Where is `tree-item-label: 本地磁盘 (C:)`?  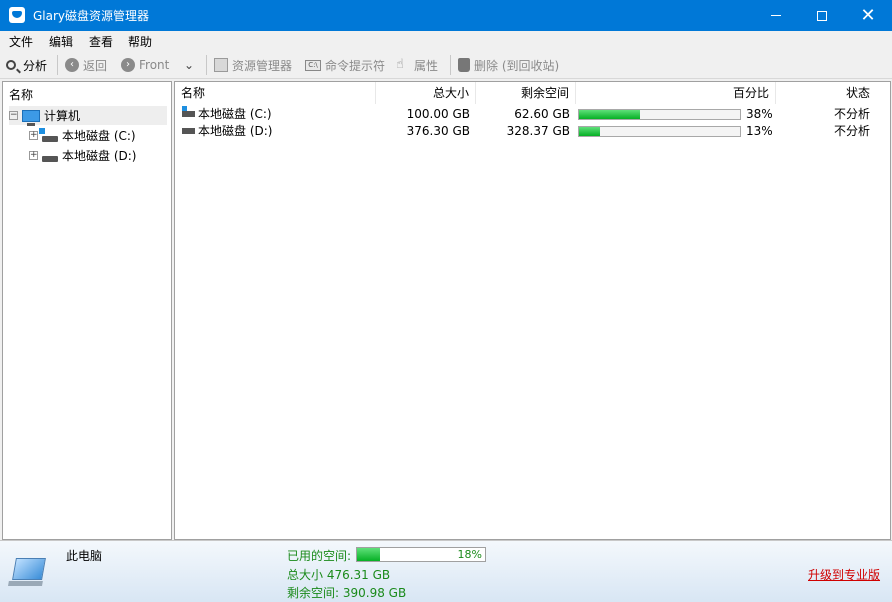
tree-item-label: 本地磁盘 (C:) is located at coordinates (99, 136).